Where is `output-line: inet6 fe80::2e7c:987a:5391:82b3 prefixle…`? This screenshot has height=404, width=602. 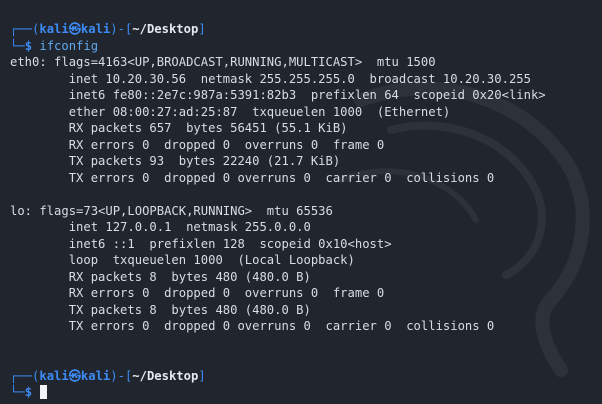
output-line: inet6 fe80::2e7c:987a:5391:82b3 prefixle… is located at coordinates (278, 95).